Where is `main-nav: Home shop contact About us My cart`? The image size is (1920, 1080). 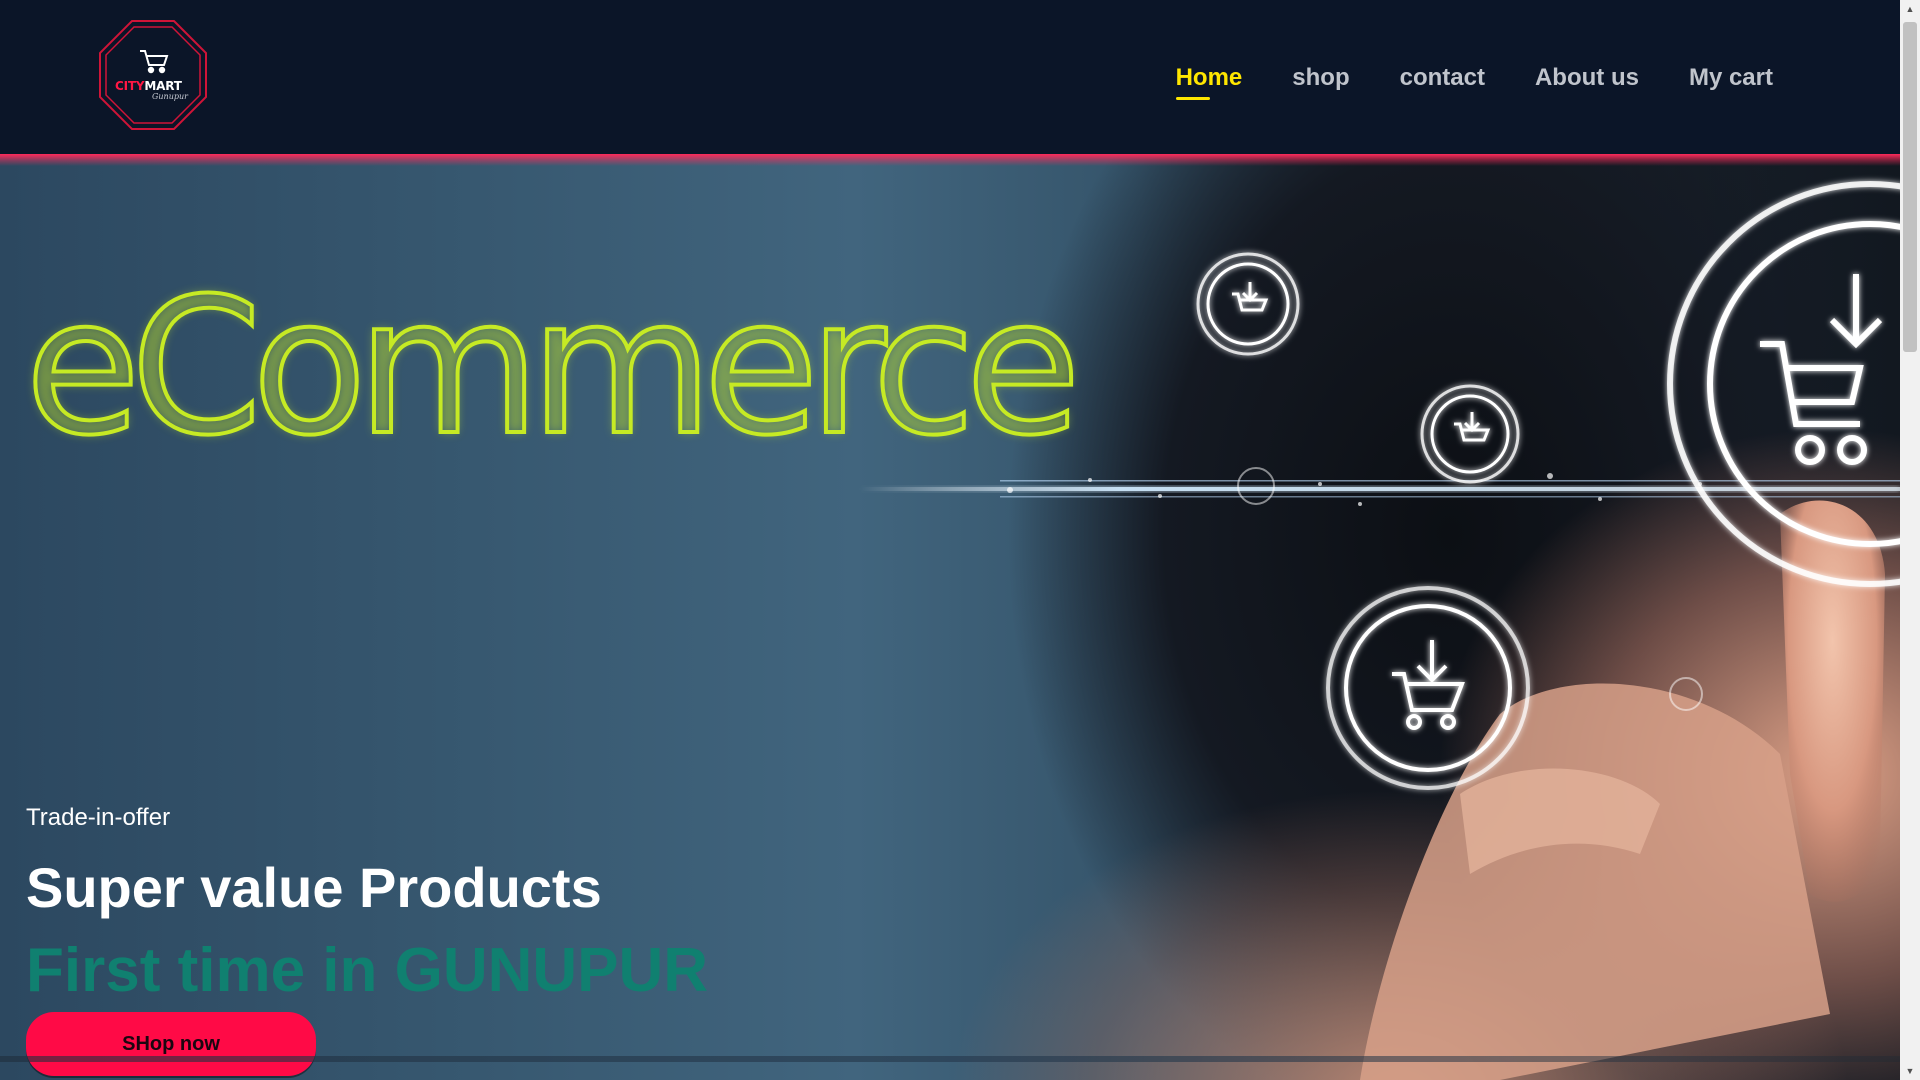
main-nav: Home shop contact About us My cart is located at coordinates (1474, 81).